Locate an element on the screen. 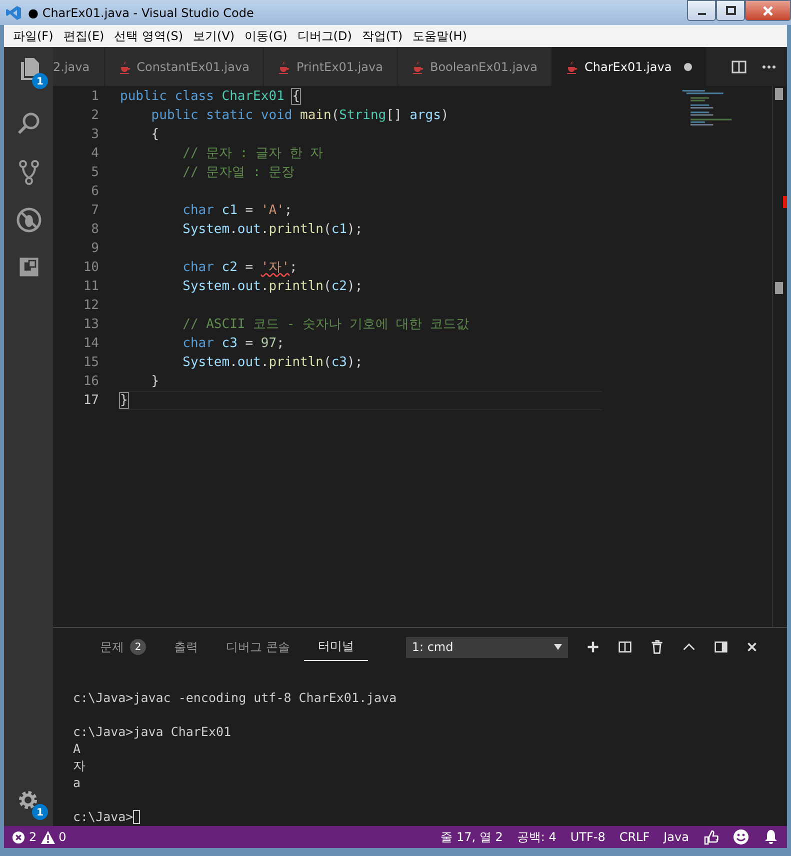  terminal-line: c:\Java>javac -encoding utf-8 CharEx01.java is located at coordinates (235, 697).